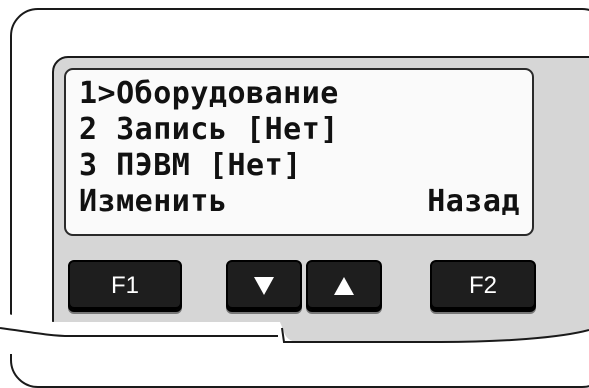 This screenshot has height=388, width=589. What do you see at coordinates (190, 165) in the screenshot?
I see `menu-item-pc: 3 ПЭВМ [Нет]` at bounding box center [190, 165].